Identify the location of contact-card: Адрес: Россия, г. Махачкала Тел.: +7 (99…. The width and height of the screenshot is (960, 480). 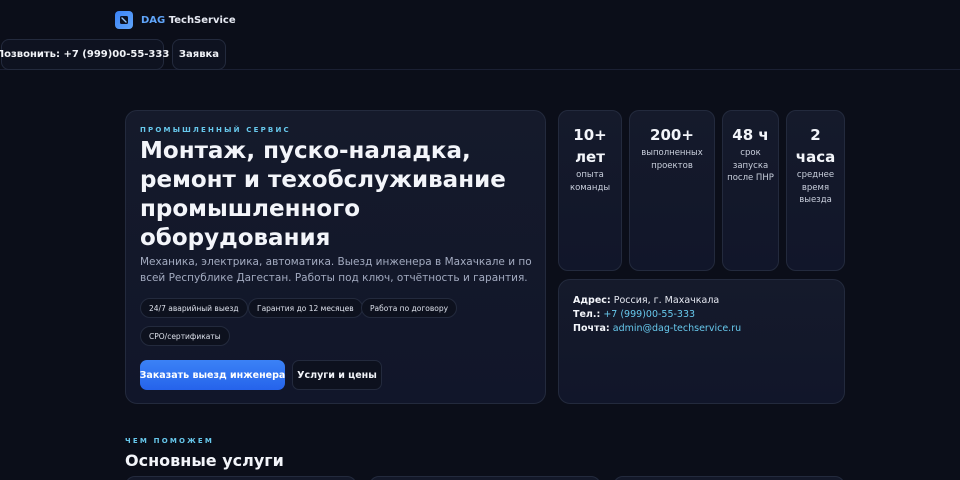
(701, 341).